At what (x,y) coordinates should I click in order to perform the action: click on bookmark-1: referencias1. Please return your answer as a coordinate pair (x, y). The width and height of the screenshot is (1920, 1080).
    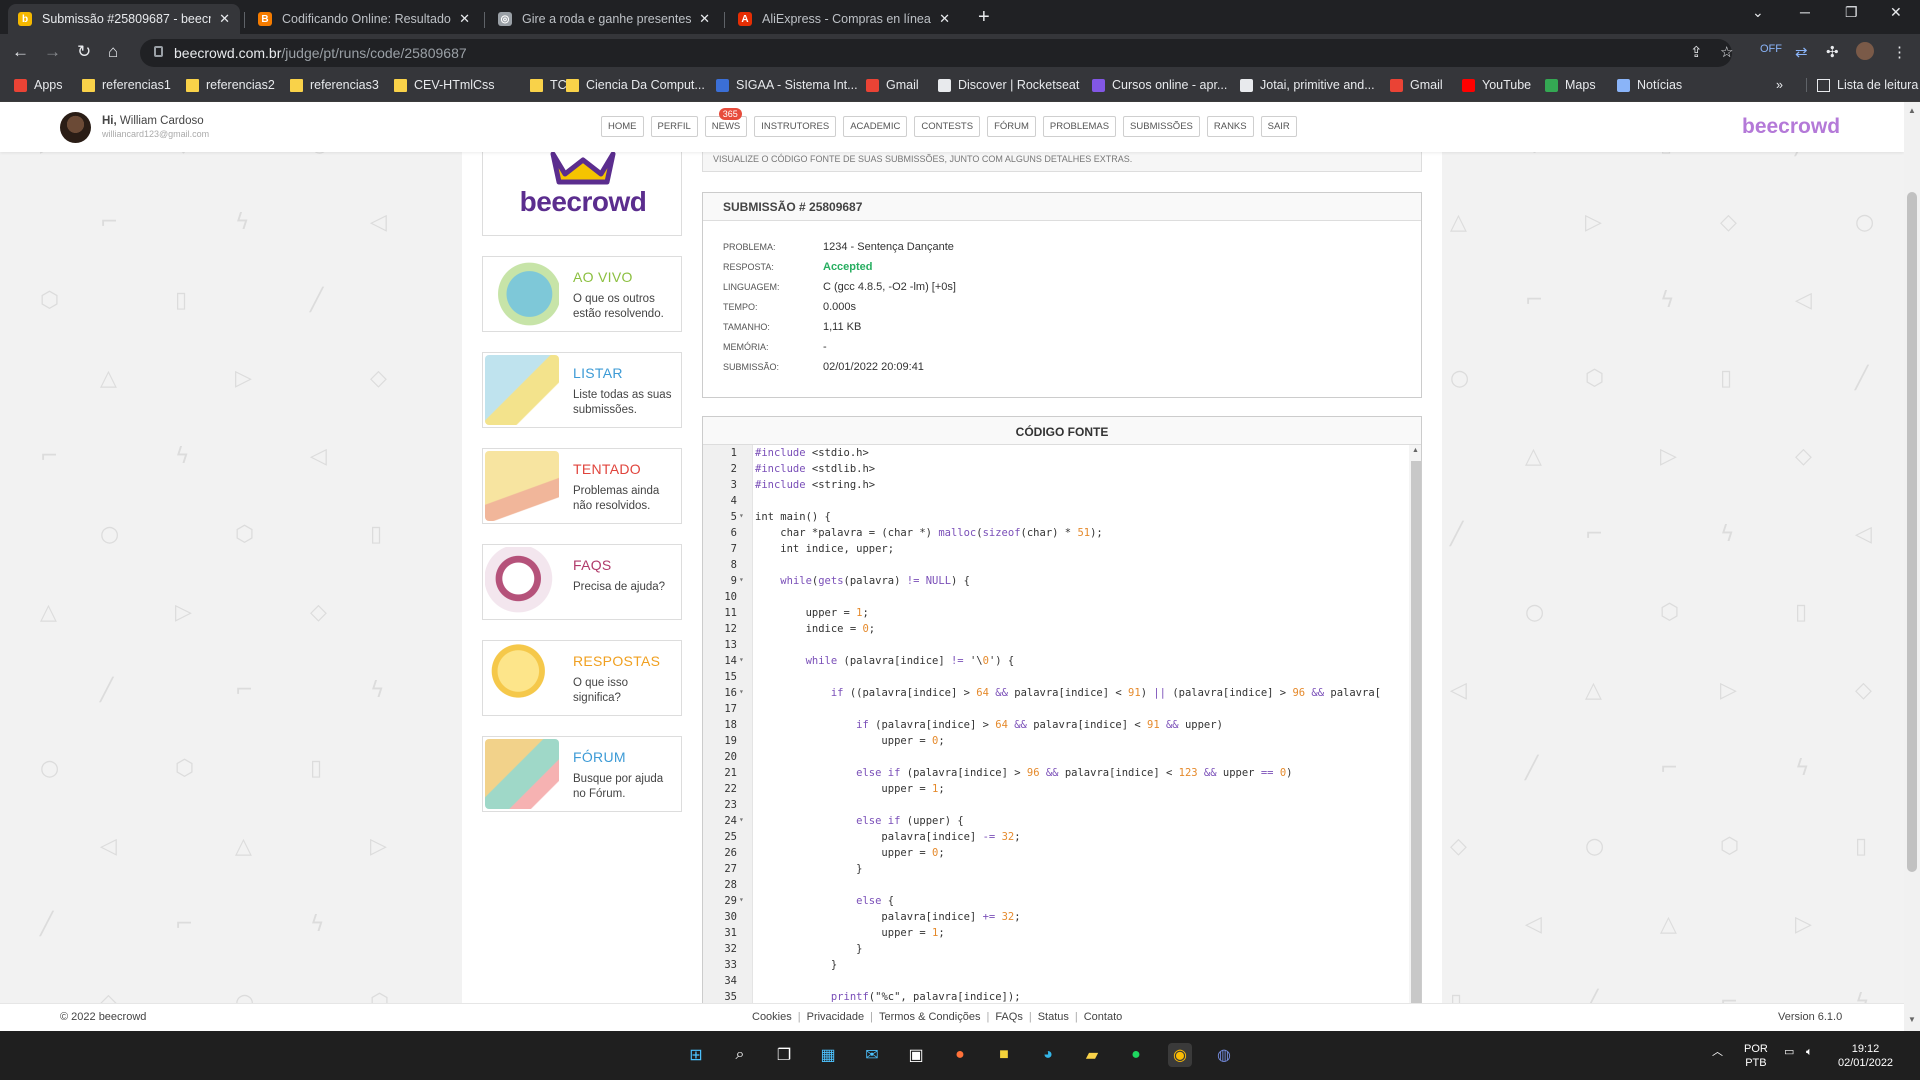
    Looking at the image, I should click on (126, 85).